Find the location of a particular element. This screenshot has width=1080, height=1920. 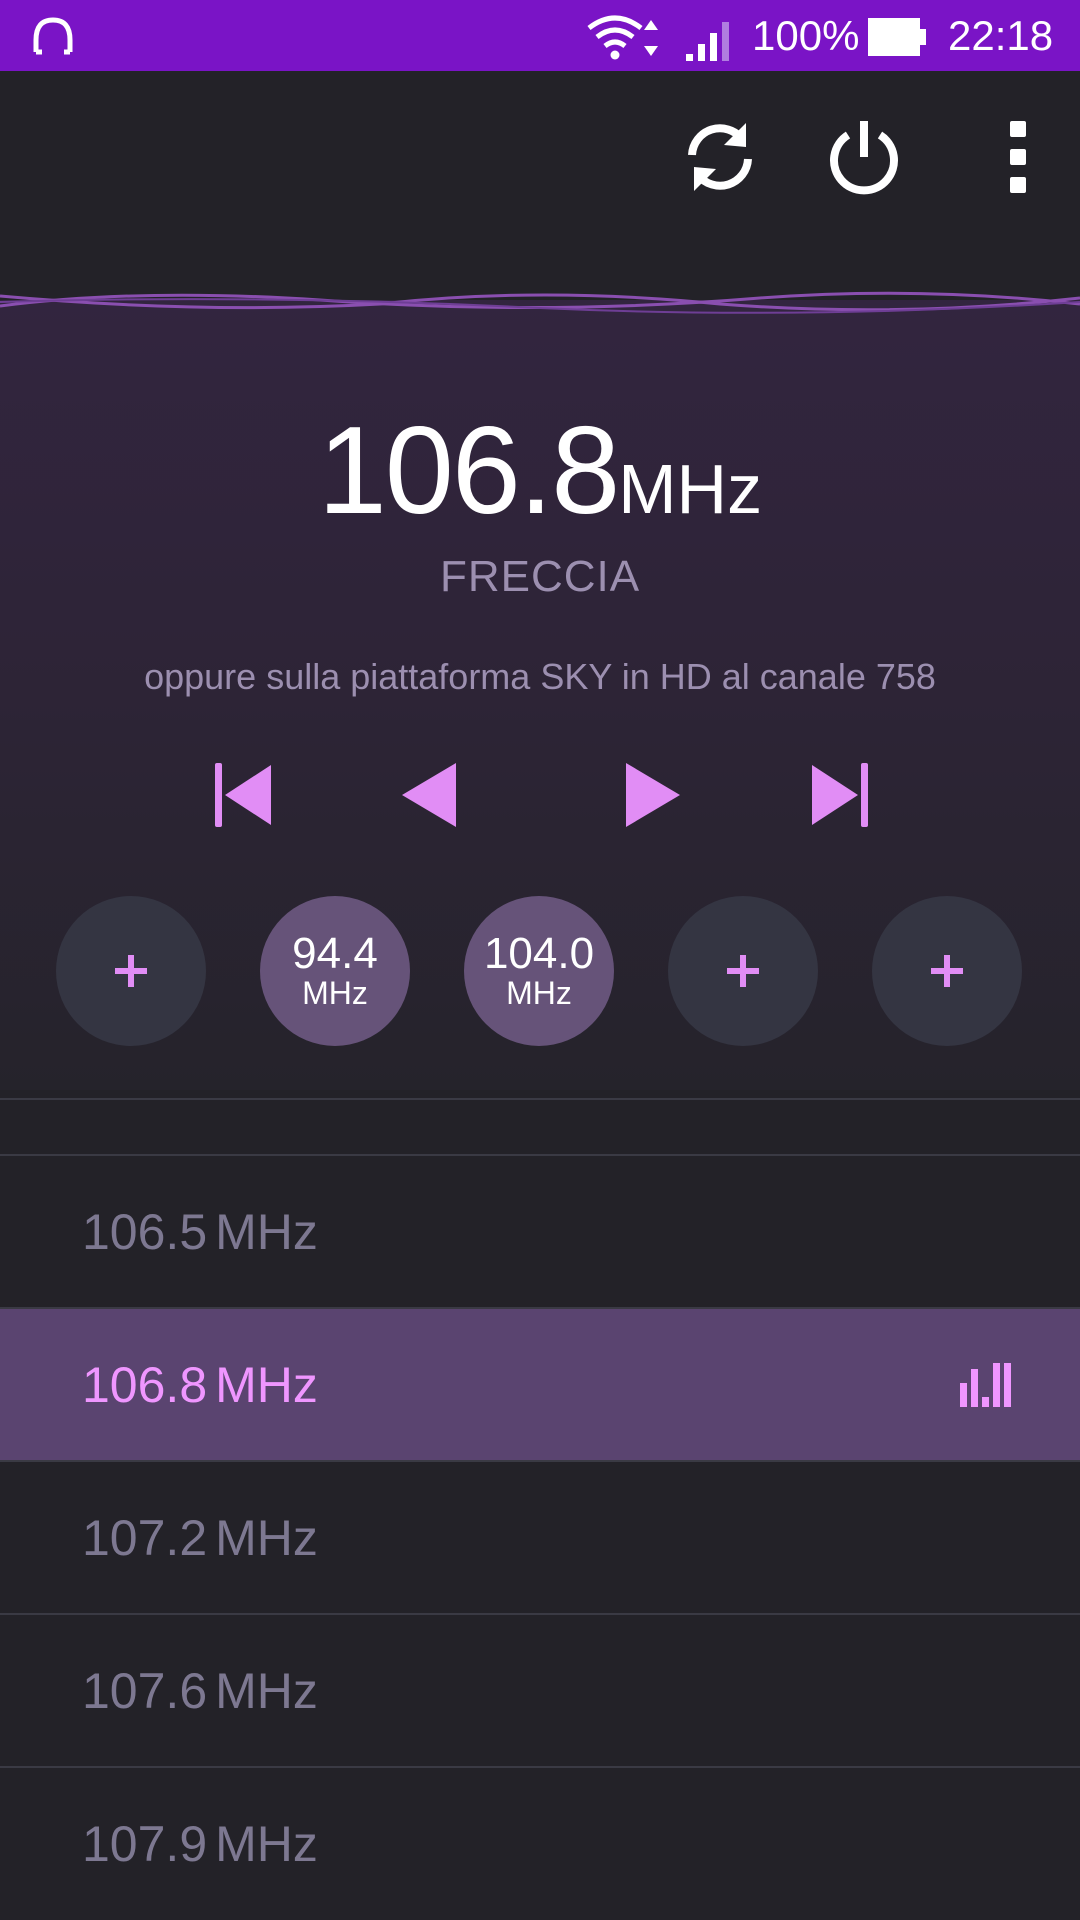

station-frequency-value: 107.2 is located at coordinates (145, 1537).